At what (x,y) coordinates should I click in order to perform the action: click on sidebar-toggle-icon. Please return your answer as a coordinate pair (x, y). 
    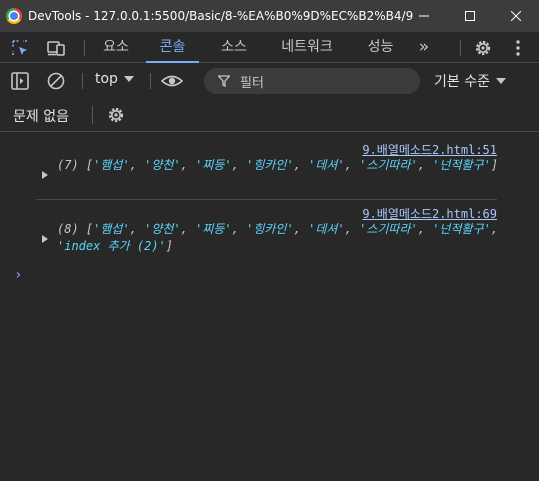
    Looking at the image, I should click on (20, 81).